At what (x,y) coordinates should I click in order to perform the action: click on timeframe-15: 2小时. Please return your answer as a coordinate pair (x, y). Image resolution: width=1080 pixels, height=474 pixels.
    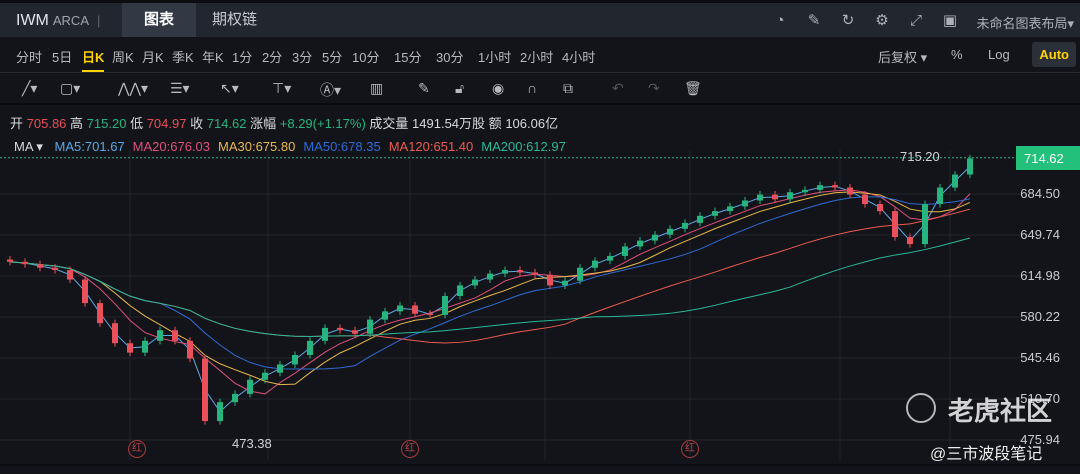
    Looking at the image, I should click on (536, 56).